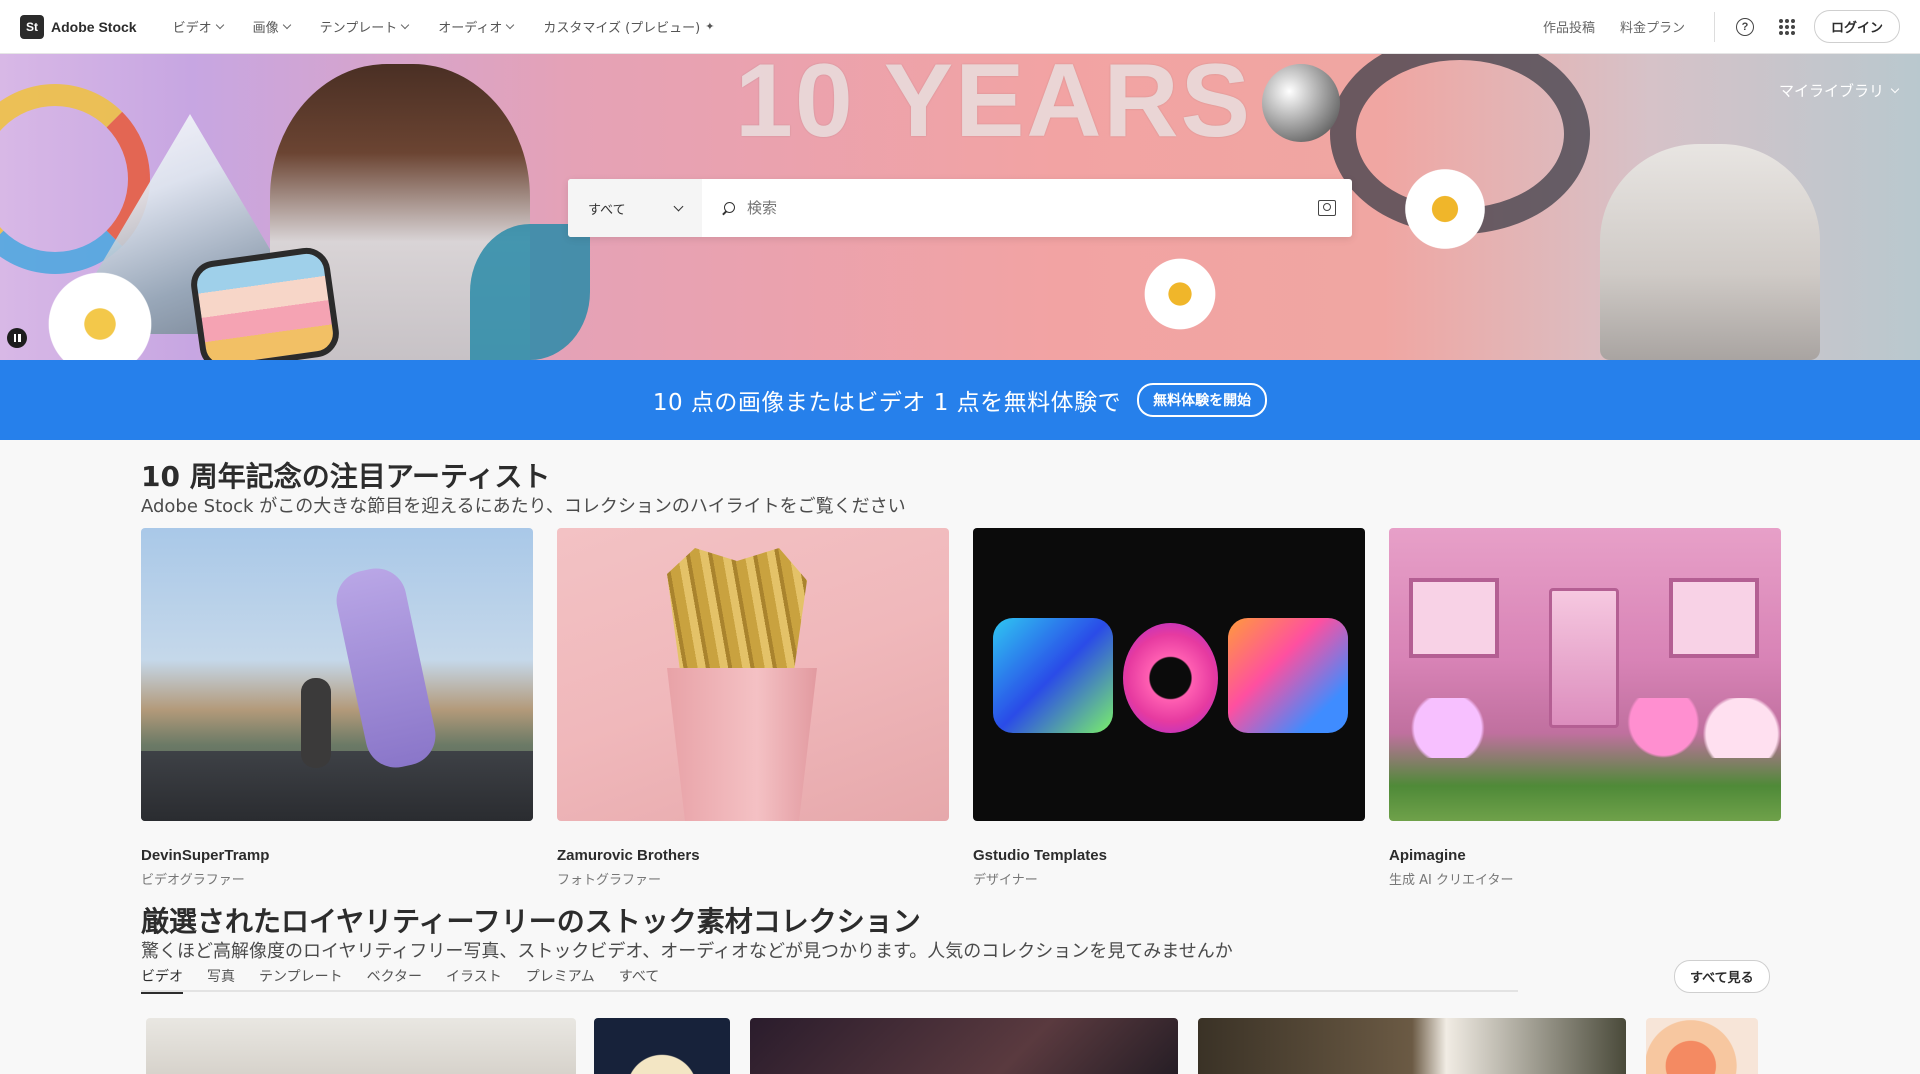 The width and height of the screenshot is (1920, 1074). What do you see at coordinates (635, 208) in the screenshot?
I see `search-category-select: すべて` at bounding box center [635, 208].